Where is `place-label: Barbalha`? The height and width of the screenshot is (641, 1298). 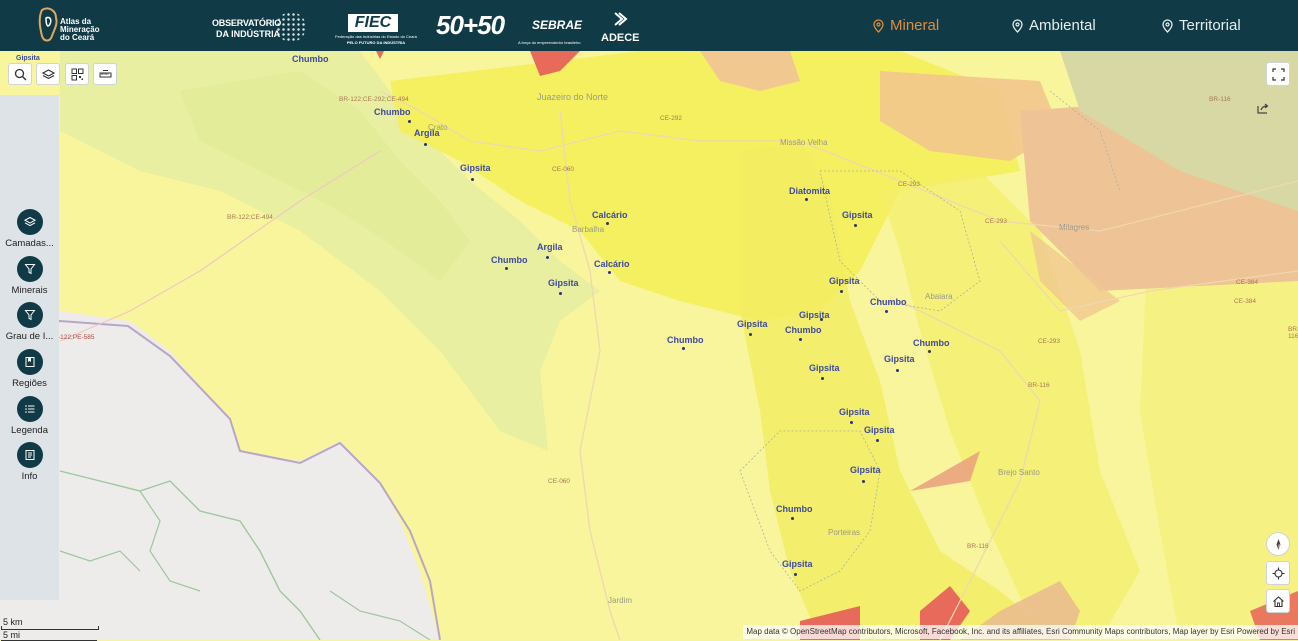 place-label: Barbalha is located at coordinates (588, 229).